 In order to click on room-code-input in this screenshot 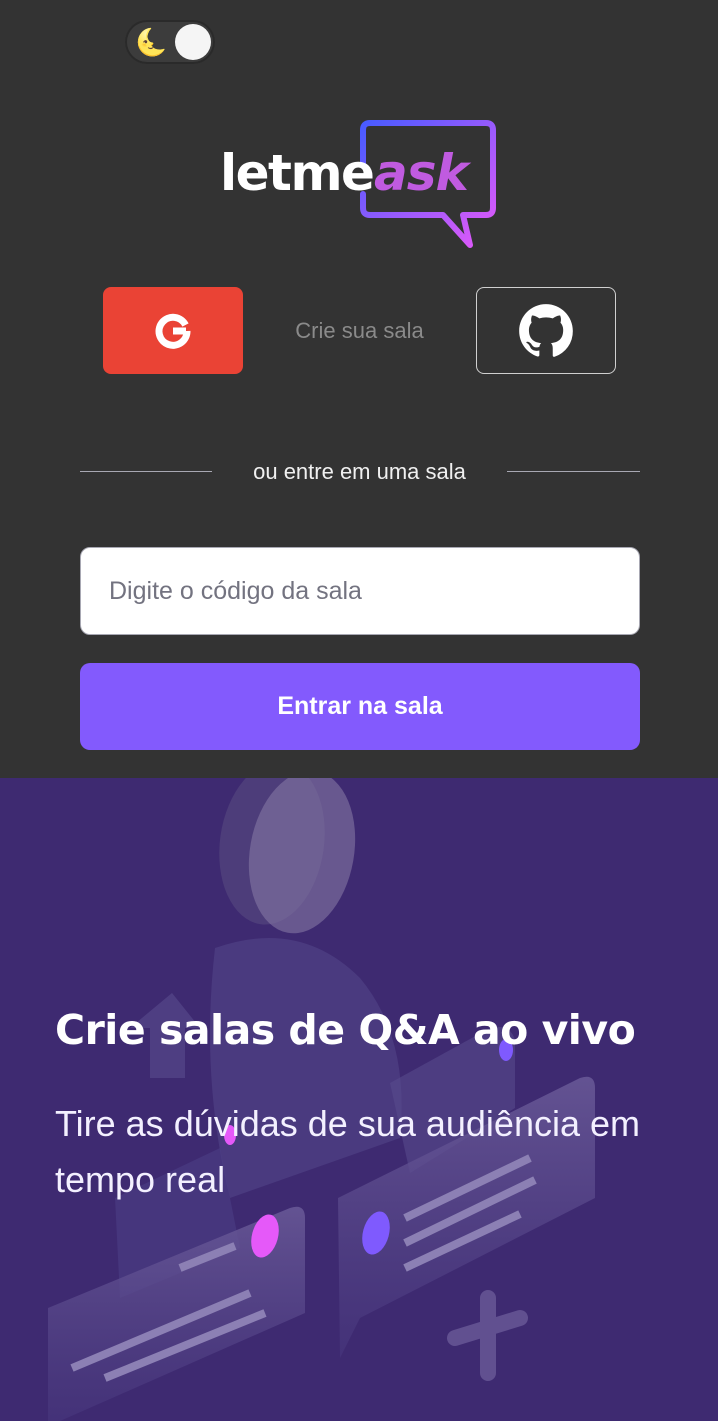, I will do `click(360, 591)`.